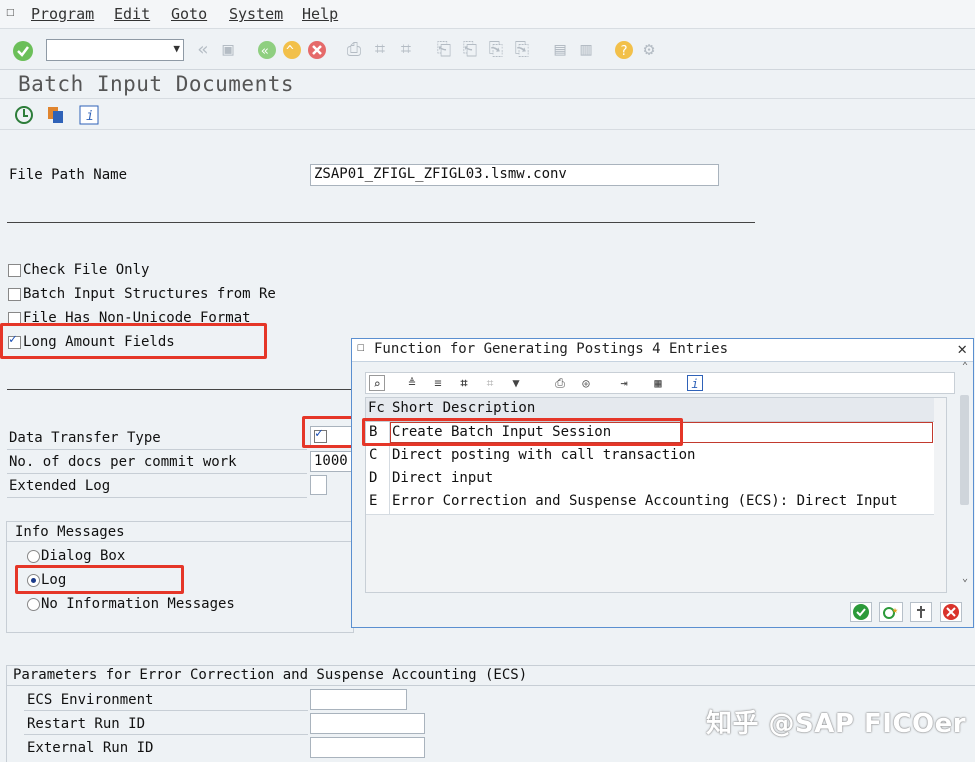  What do you see at coordinates (33, 604) in the screenshot?
I see `no-info-messages-radio` at bounding box center [33, 604].